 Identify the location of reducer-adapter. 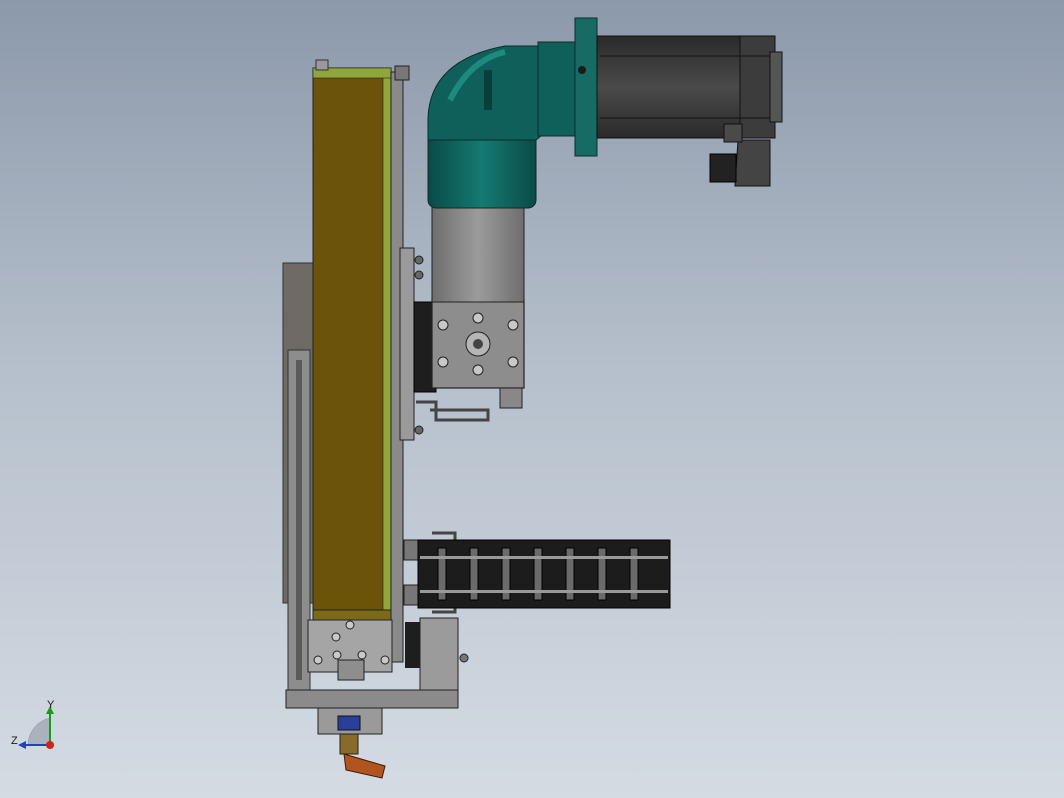
(478, 251).